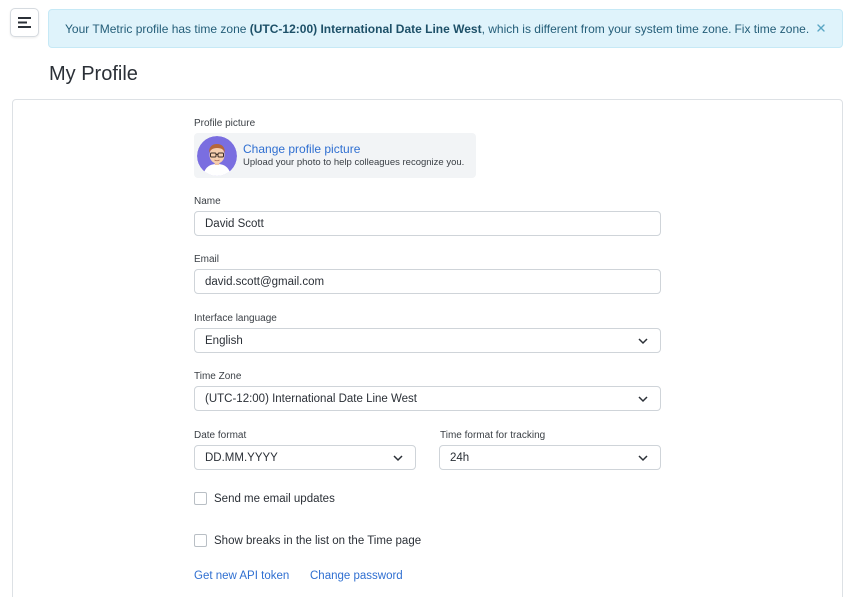 The height and width of the screenshot is (597, 850). Describe the element at coordinates (218, 376) in the screenshot. I see `timezone-label: Time Zone` at that location.